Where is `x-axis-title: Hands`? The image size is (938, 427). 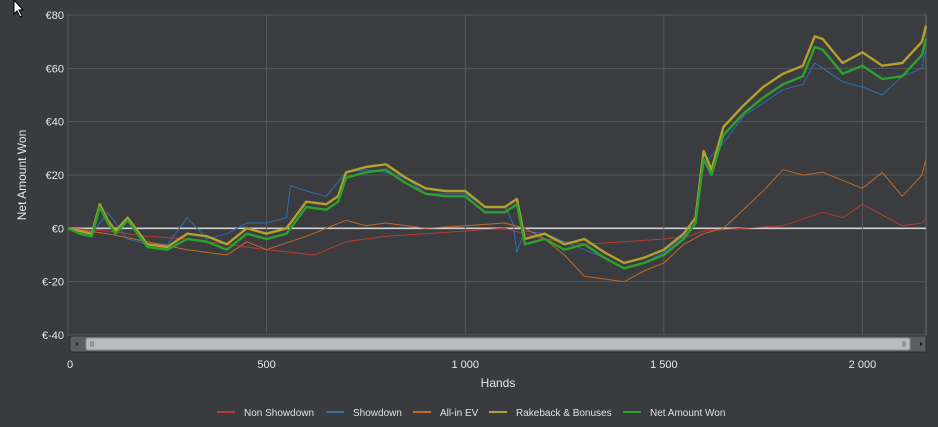
x-axis-title: Hands is located at coordinates (498, 383).